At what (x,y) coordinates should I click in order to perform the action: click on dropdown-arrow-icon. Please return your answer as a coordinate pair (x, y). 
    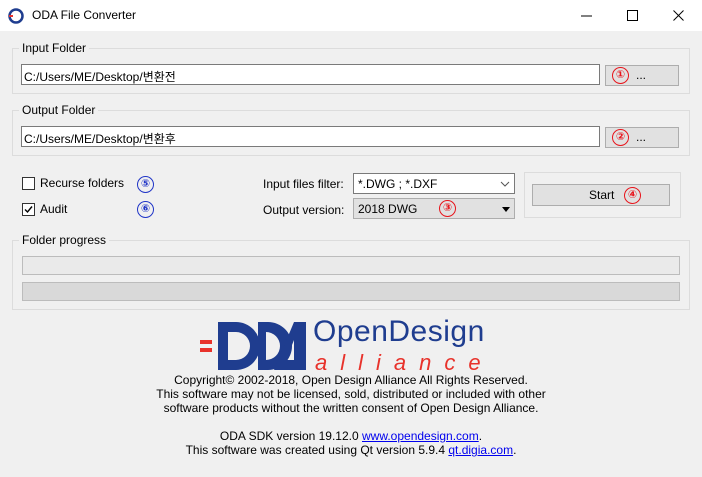
    Looking at the image, I should click on (506, 209).